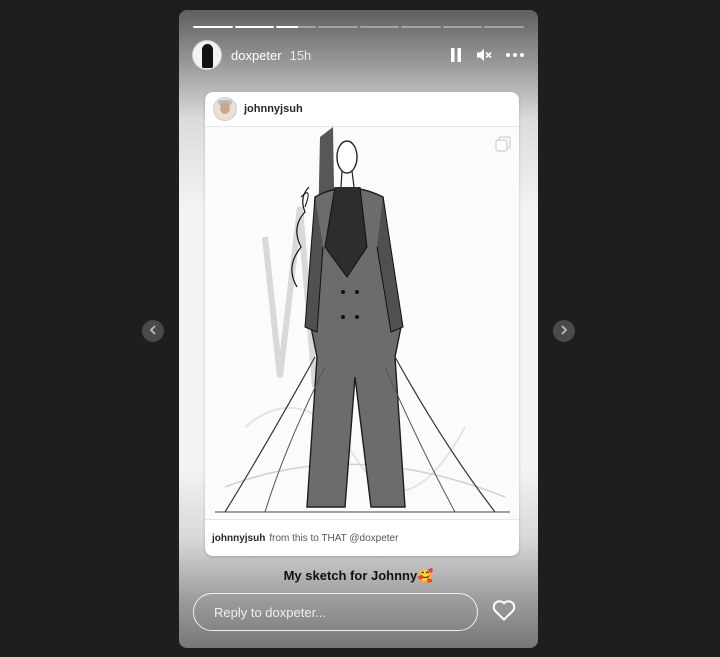 The image size is (720, 657). I want to click on progress-segment-current, so click(296, 27).